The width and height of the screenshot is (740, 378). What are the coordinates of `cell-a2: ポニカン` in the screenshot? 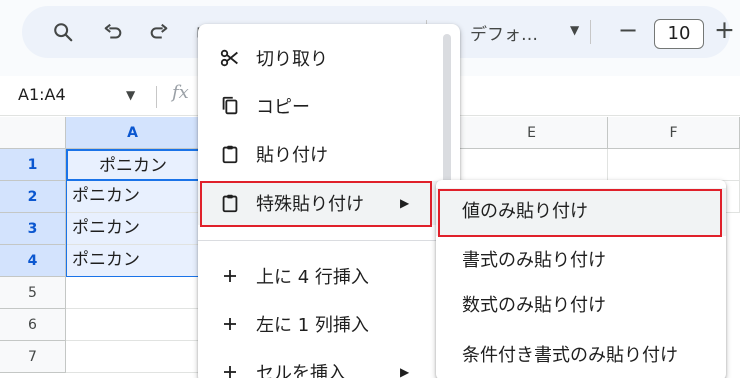 It's located at (133, 197).